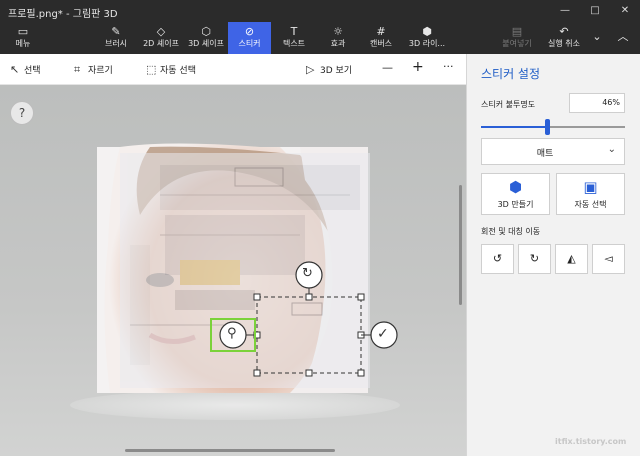  I want to click on 2d-shapes-icon: ◇, so click(161, 31).